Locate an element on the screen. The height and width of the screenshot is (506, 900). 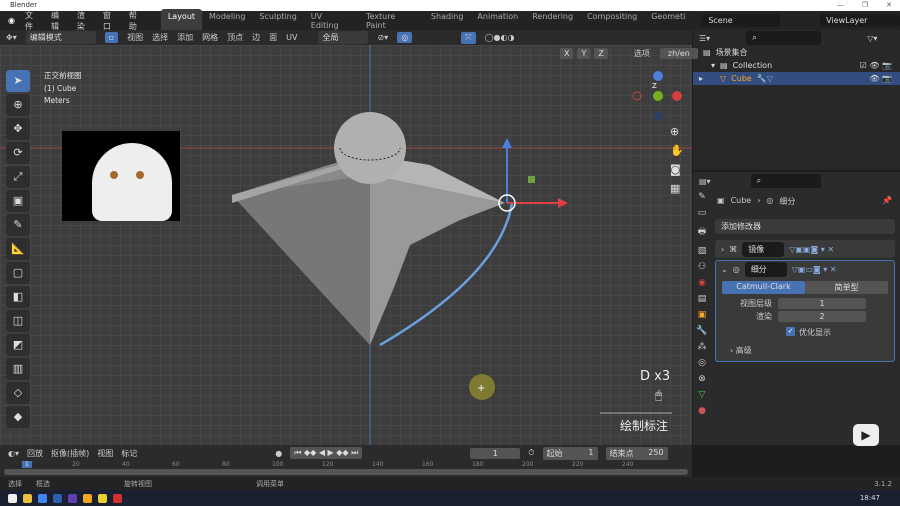
menu-mesh: 网格 is located at coordinates (210, 37).